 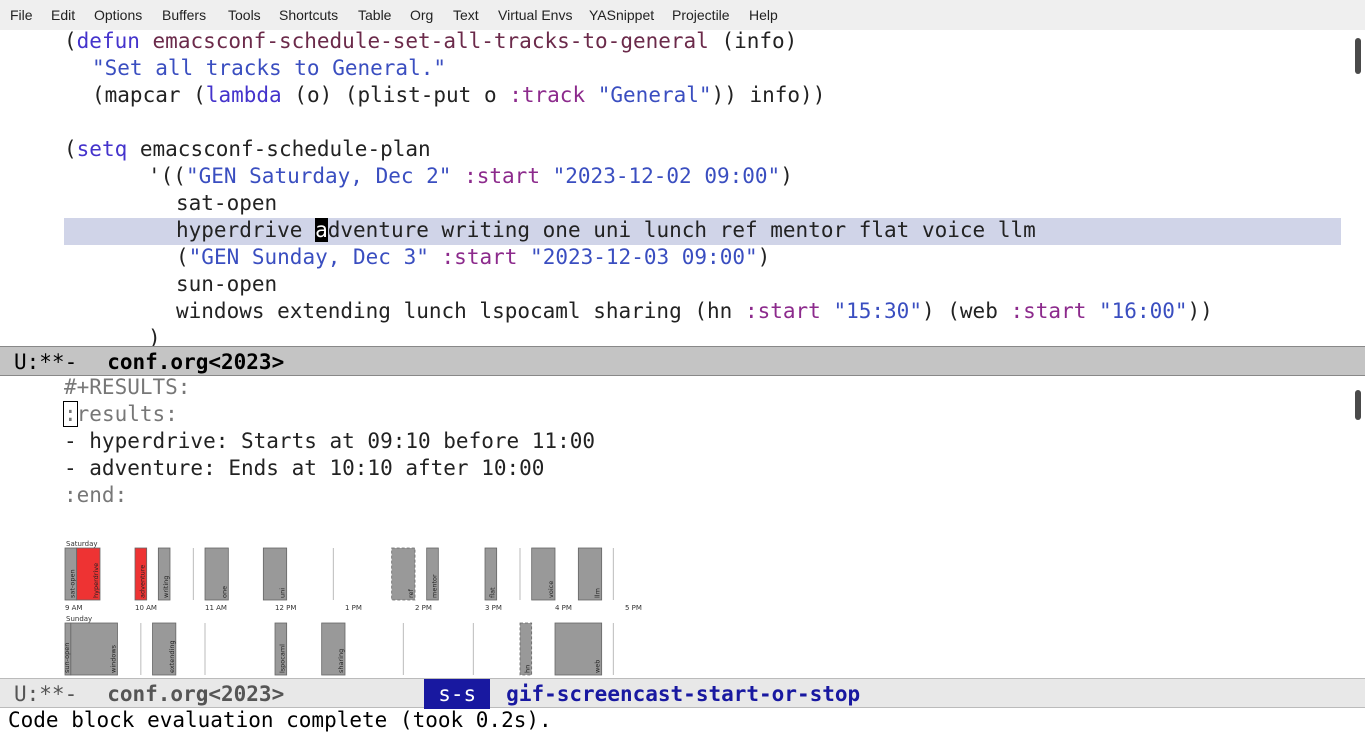 What do you see at coordinates (321, 230) in the screenshot?
I see `text-cursor: a` at bounding box center [321, 230].